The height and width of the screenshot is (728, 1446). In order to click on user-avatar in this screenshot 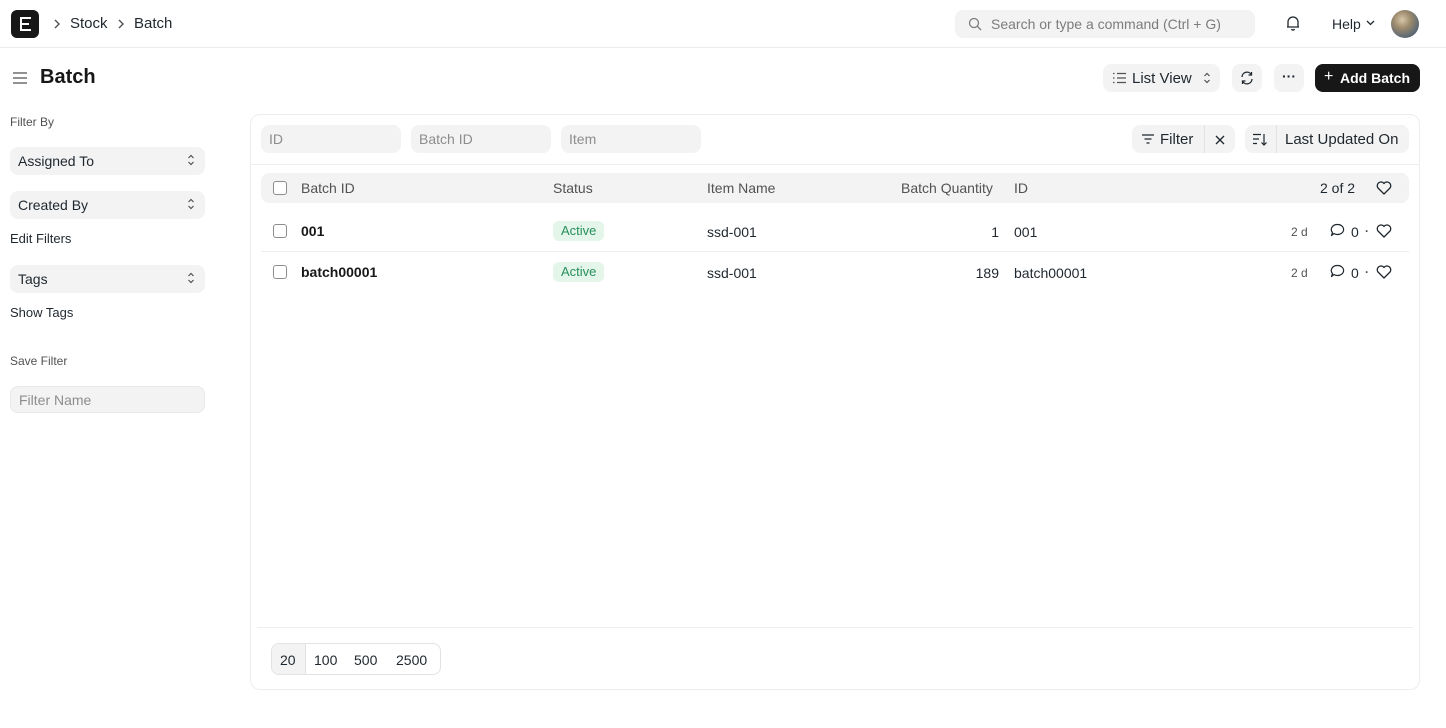, I will do `click(1405, 24)`.